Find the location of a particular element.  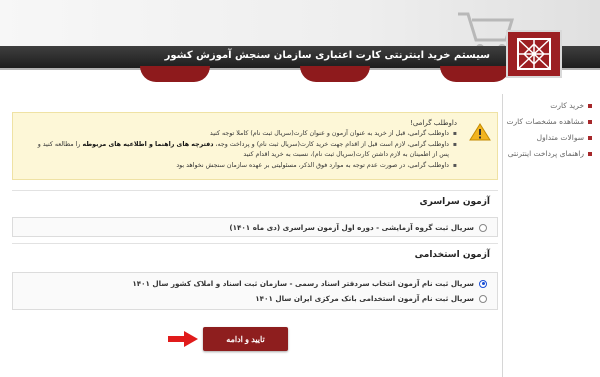

section-title-national: آزمون سراسری is located at coordinates (454, 202).